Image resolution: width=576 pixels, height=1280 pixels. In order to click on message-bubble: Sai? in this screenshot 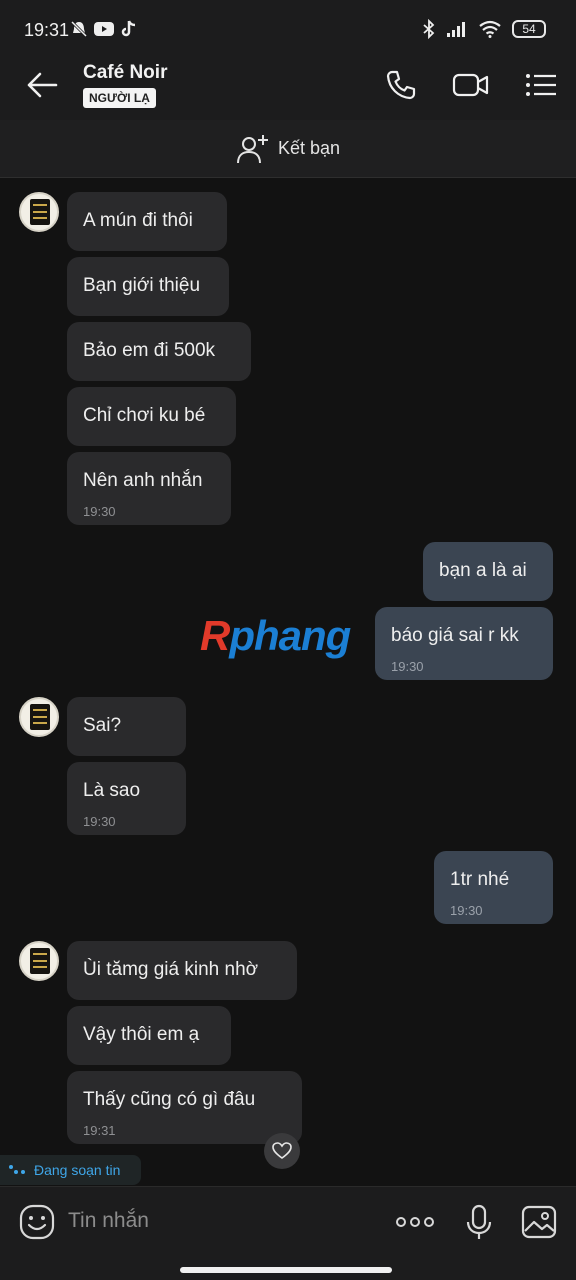, I will do `click(126, 726)`.